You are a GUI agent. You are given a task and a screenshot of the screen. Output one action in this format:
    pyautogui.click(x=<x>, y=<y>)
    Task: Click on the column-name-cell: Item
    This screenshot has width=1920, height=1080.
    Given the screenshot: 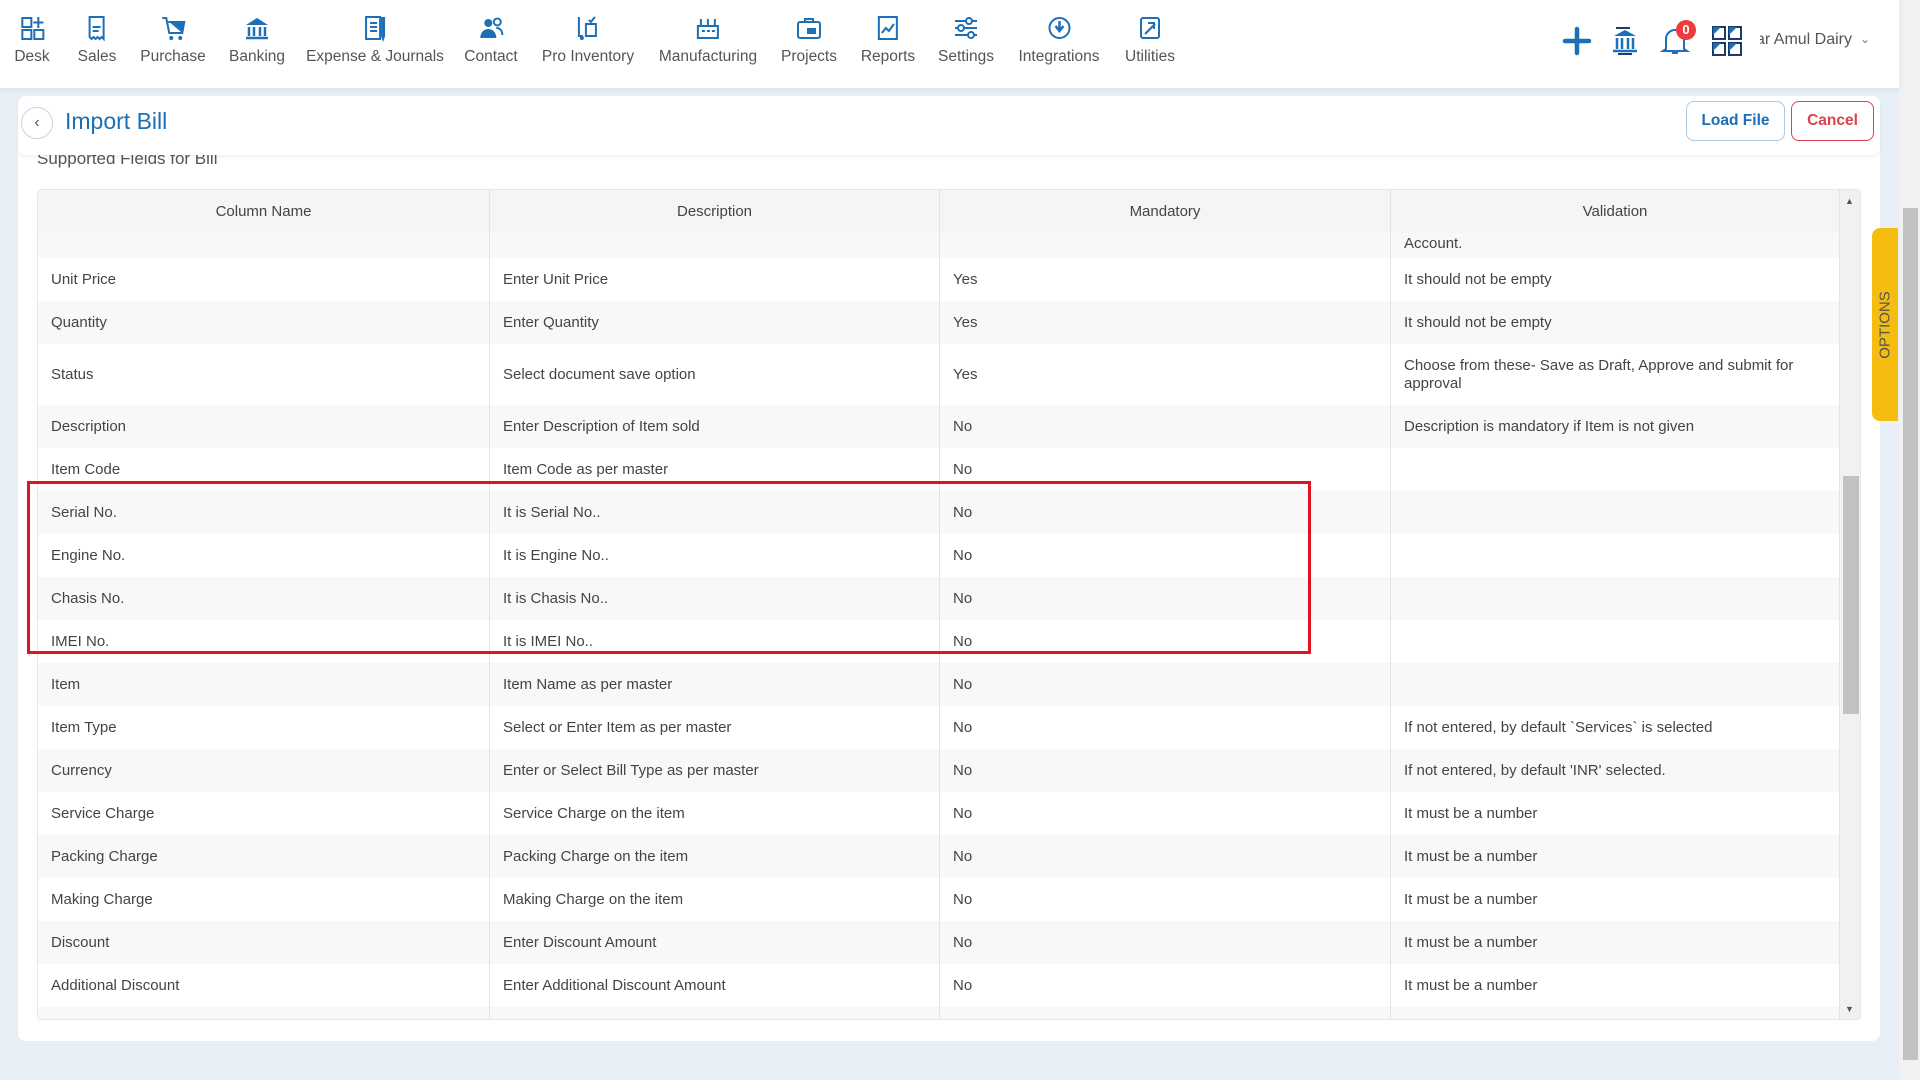 What is the action you would take?
    pyautogui.click(x=264, y=684)
    